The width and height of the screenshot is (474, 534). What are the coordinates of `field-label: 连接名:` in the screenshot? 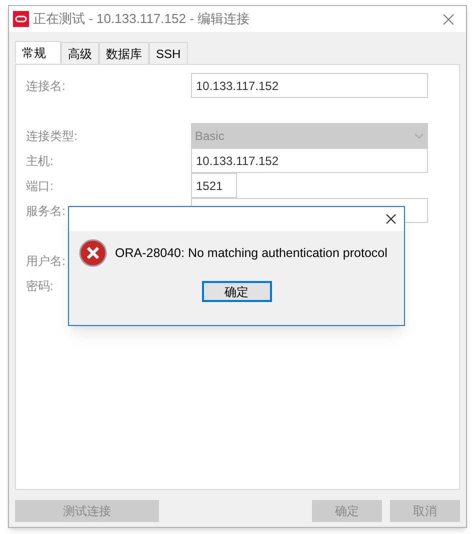 It's located at (46, 85).